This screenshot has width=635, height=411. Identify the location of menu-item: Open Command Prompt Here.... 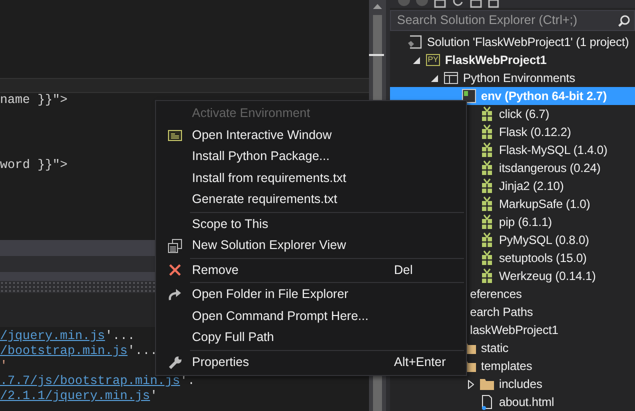
(311, 316).